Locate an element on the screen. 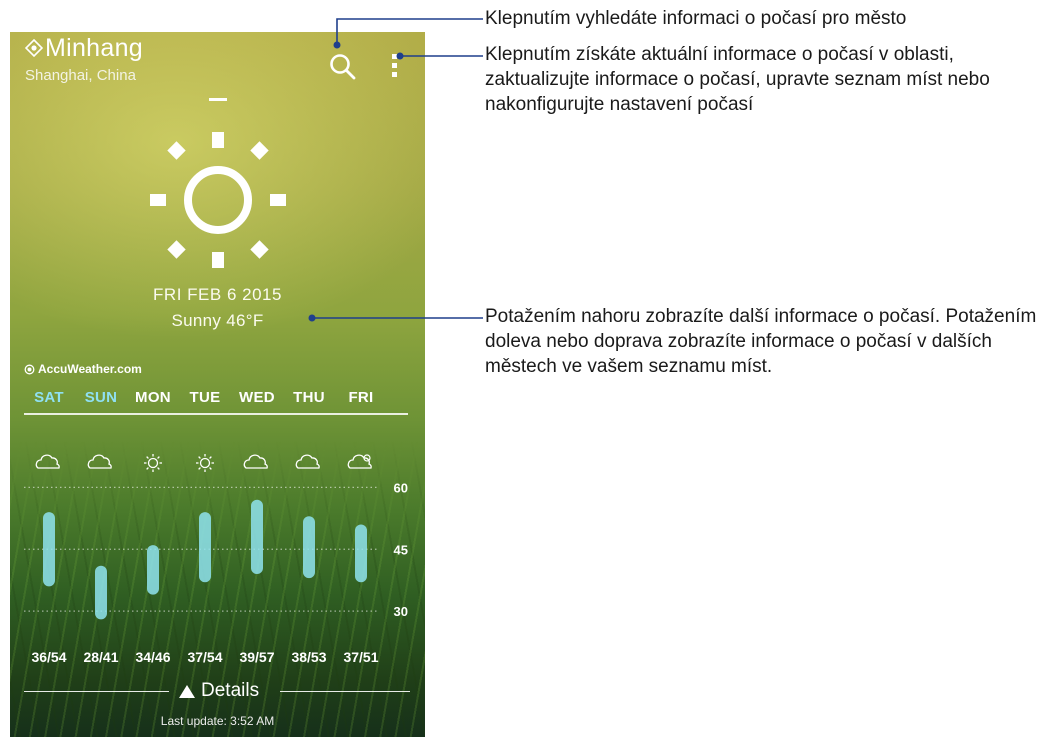 Image resolution: width=1043 pixels, height=737 pixels. current-condition: Sunny 46°F is located at coordinates (217, 320).